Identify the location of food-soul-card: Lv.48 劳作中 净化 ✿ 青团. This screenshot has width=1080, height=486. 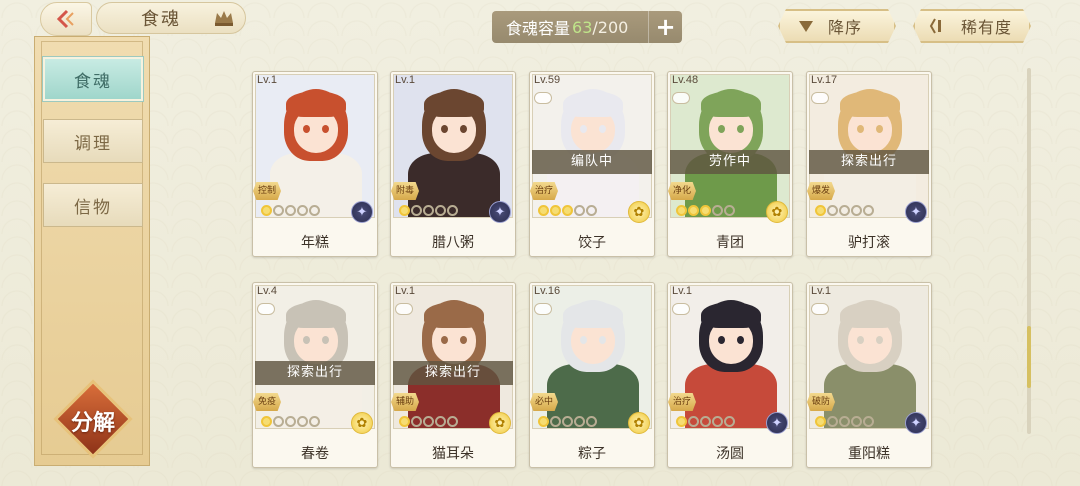
(730, 164).